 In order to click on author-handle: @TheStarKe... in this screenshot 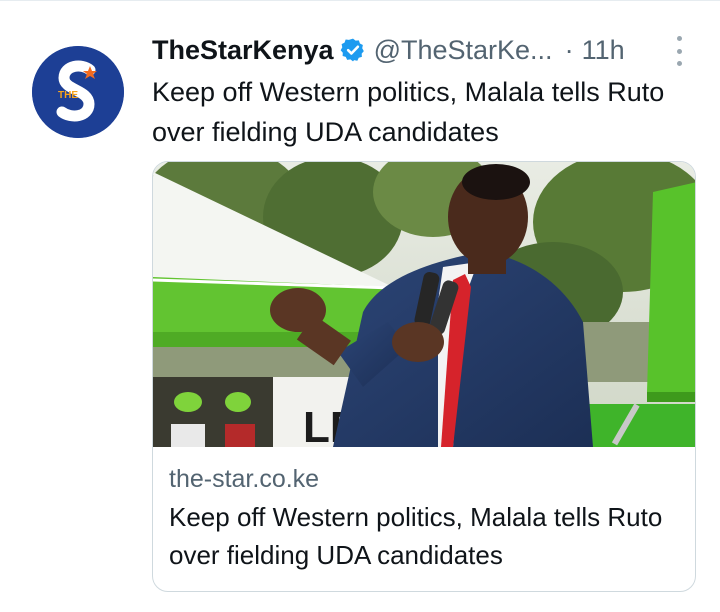, I will do `click(463, 50)`.